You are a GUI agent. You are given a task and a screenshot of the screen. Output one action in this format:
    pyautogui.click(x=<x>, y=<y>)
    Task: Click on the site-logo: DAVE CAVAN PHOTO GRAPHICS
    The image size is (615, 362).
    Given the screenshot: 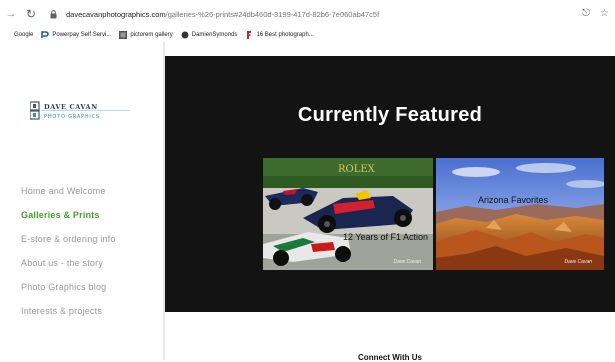 What is the action you would take?
    pyautogui.click(x=79, y=111)
    